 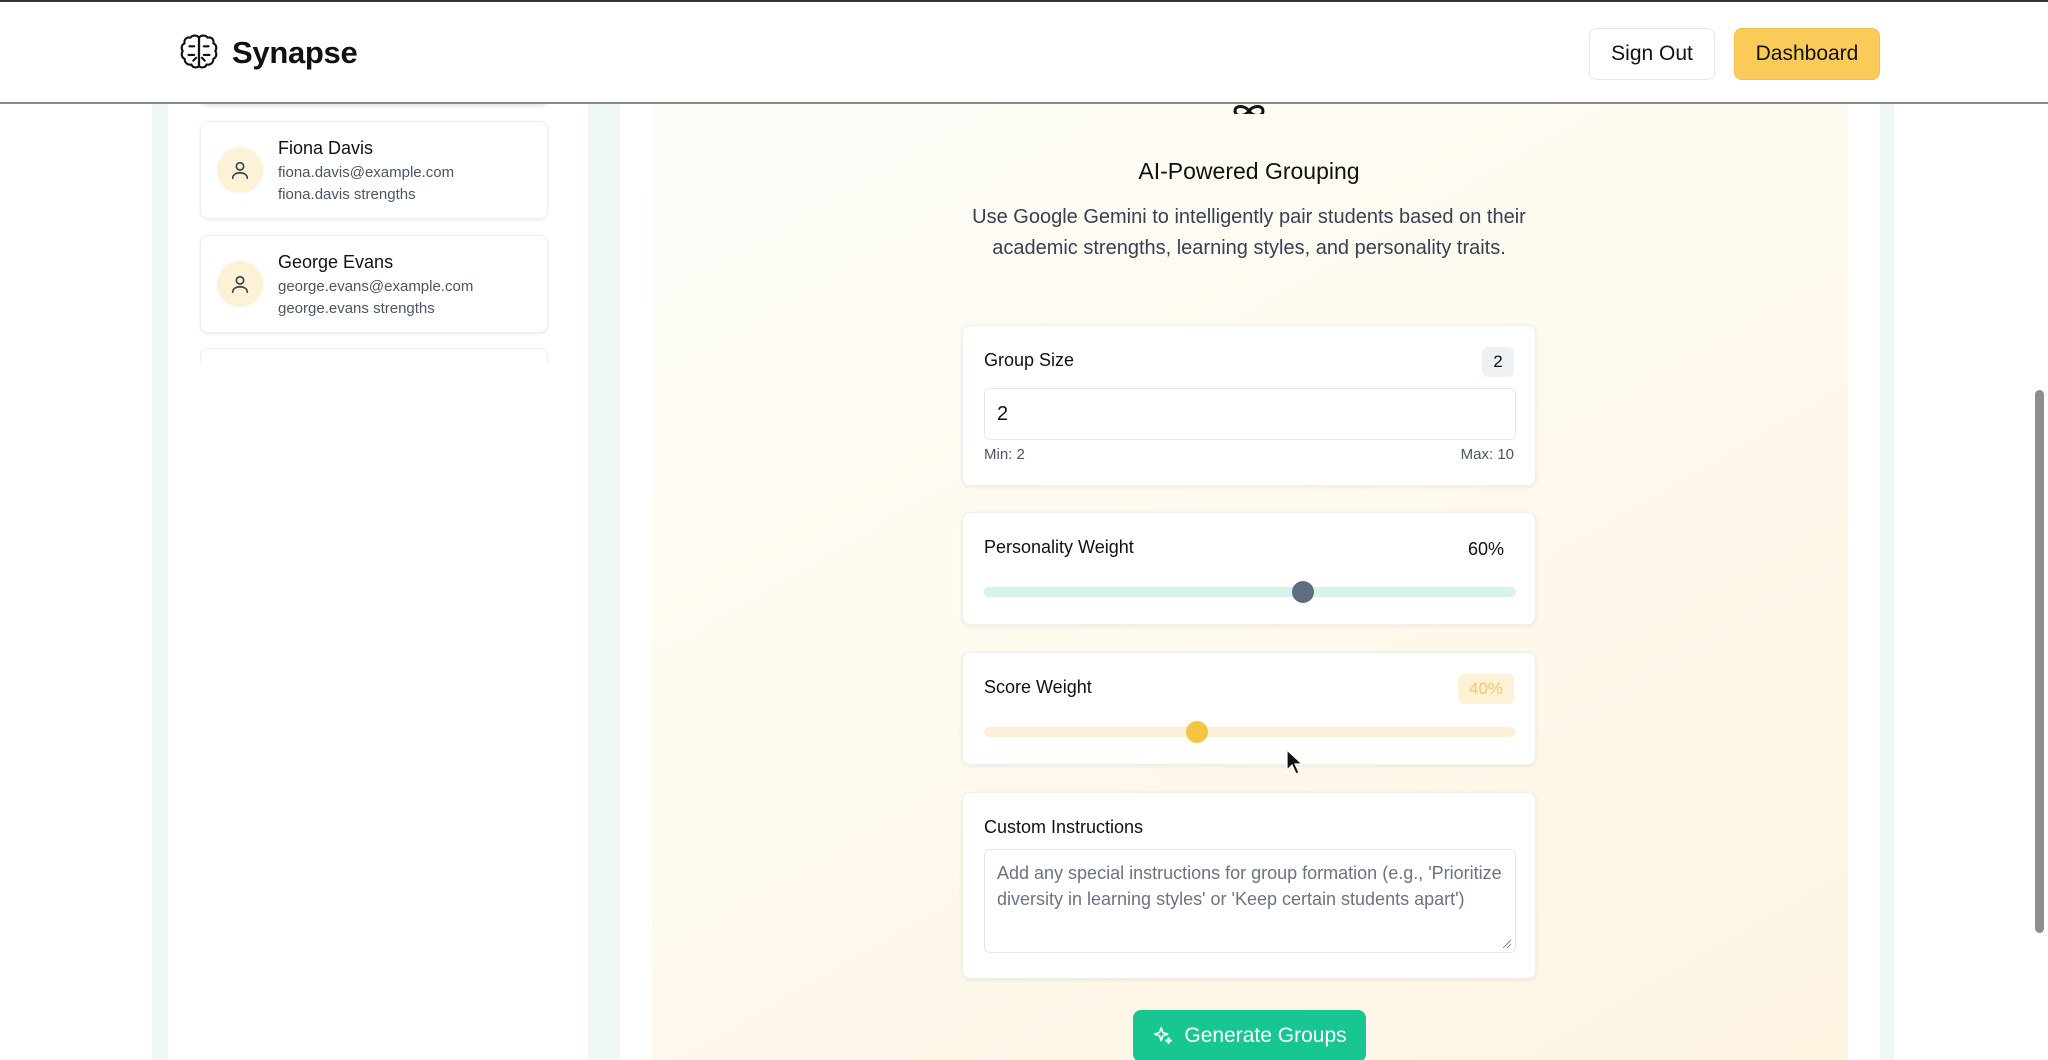 I want to click on personality-weight-thumb, so click(x=1303, y=592).